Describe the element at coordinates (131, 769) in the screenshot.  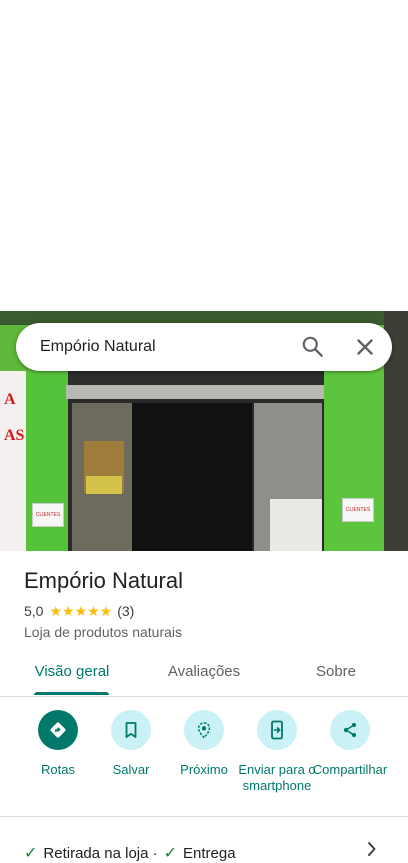
I see `action-label: Salvar` at that location.